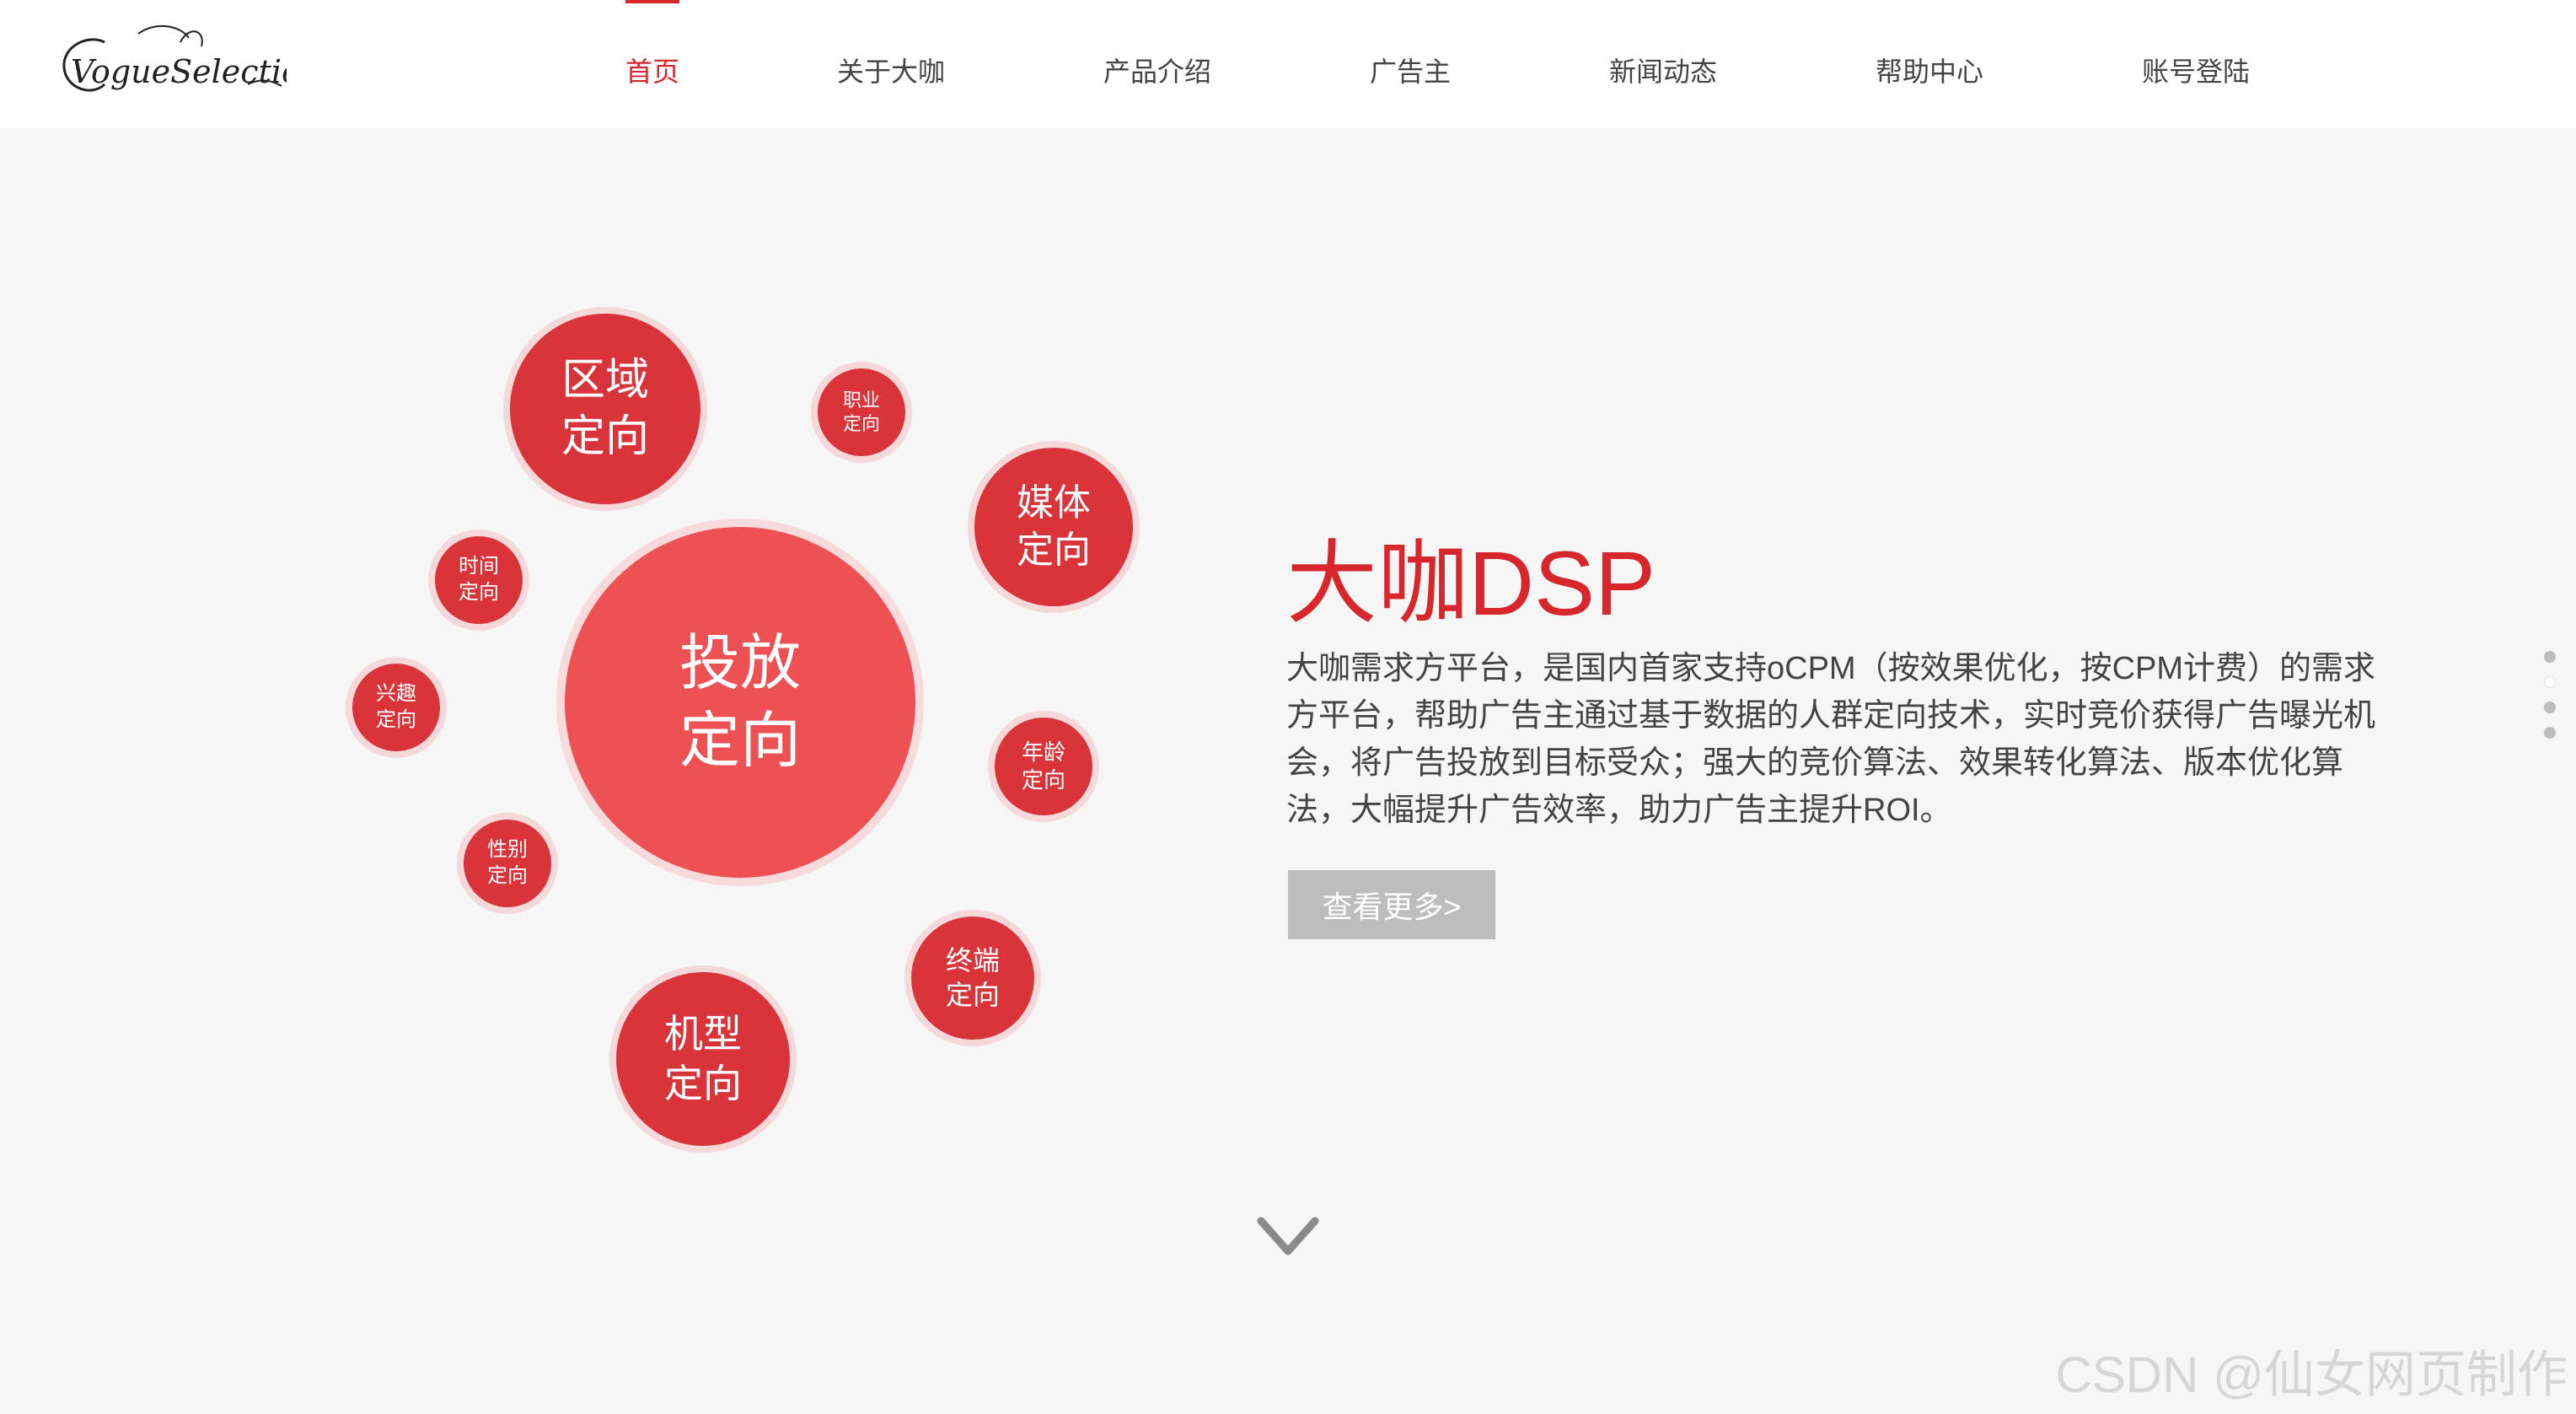 The width and height of the screenshot is (2576, 1414). I want to click on product-title: 大咖DSP, so click(1471, 583).